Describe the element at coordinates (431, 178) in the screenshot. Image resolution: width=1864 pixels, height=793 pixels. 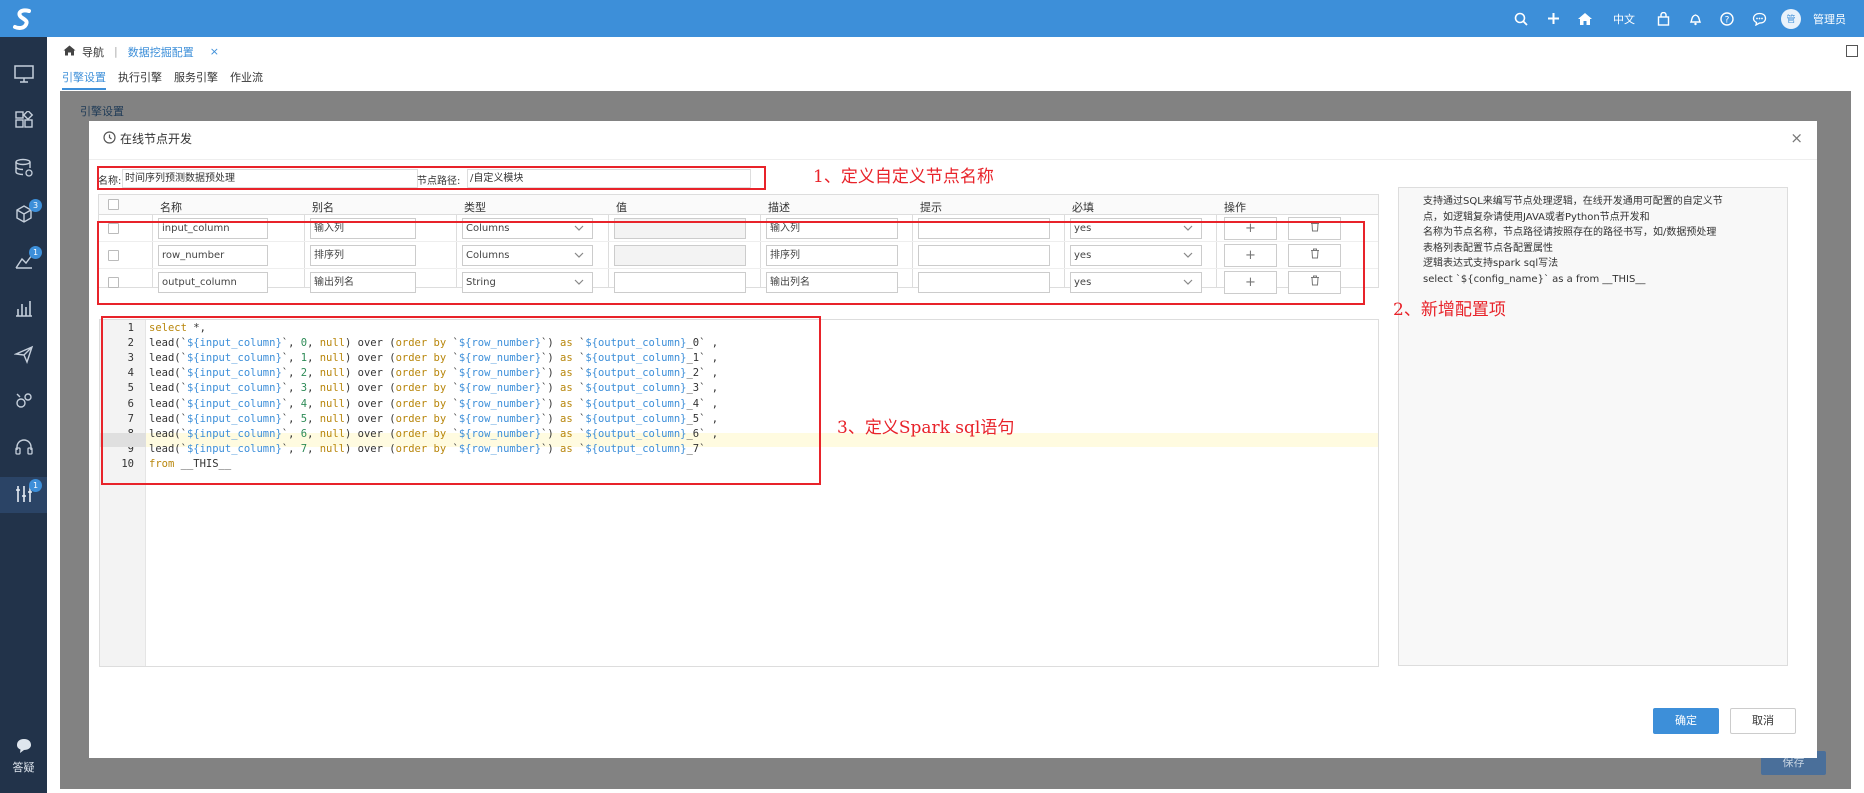
I see `annotation-box-name` at that location.